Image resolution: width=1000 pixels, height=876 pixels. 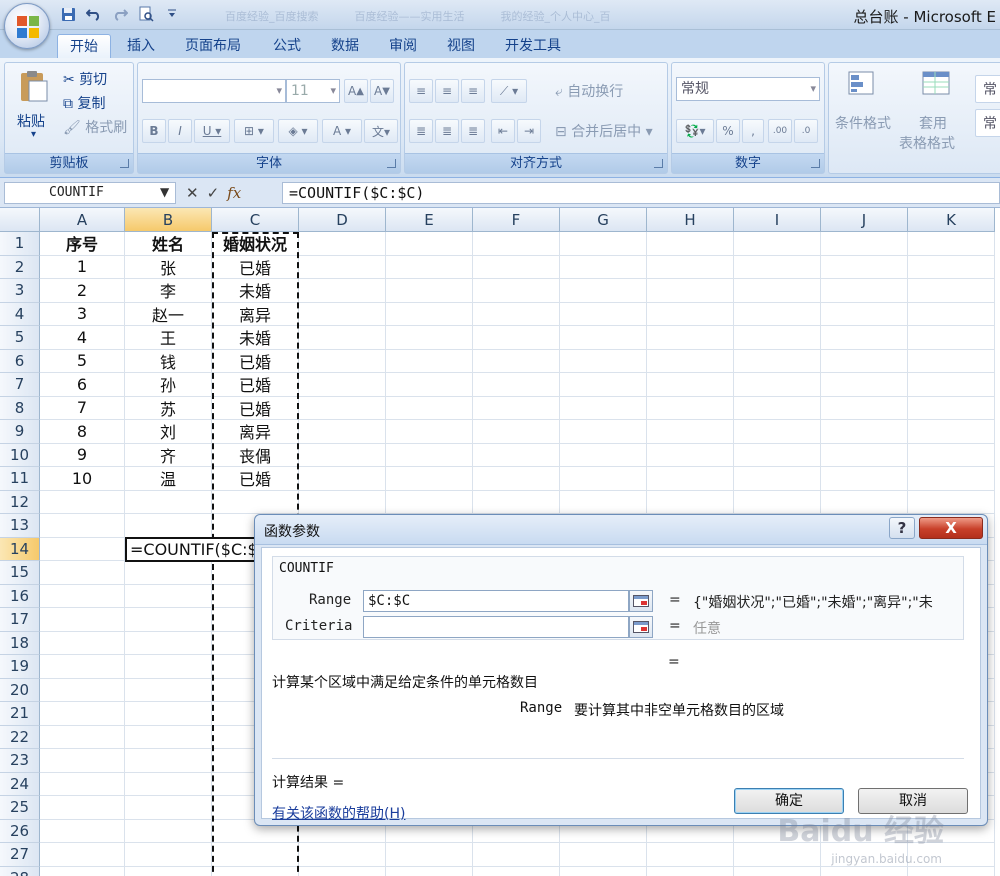 I want to click on tab-view: 视图, so click(x=461, y=46).